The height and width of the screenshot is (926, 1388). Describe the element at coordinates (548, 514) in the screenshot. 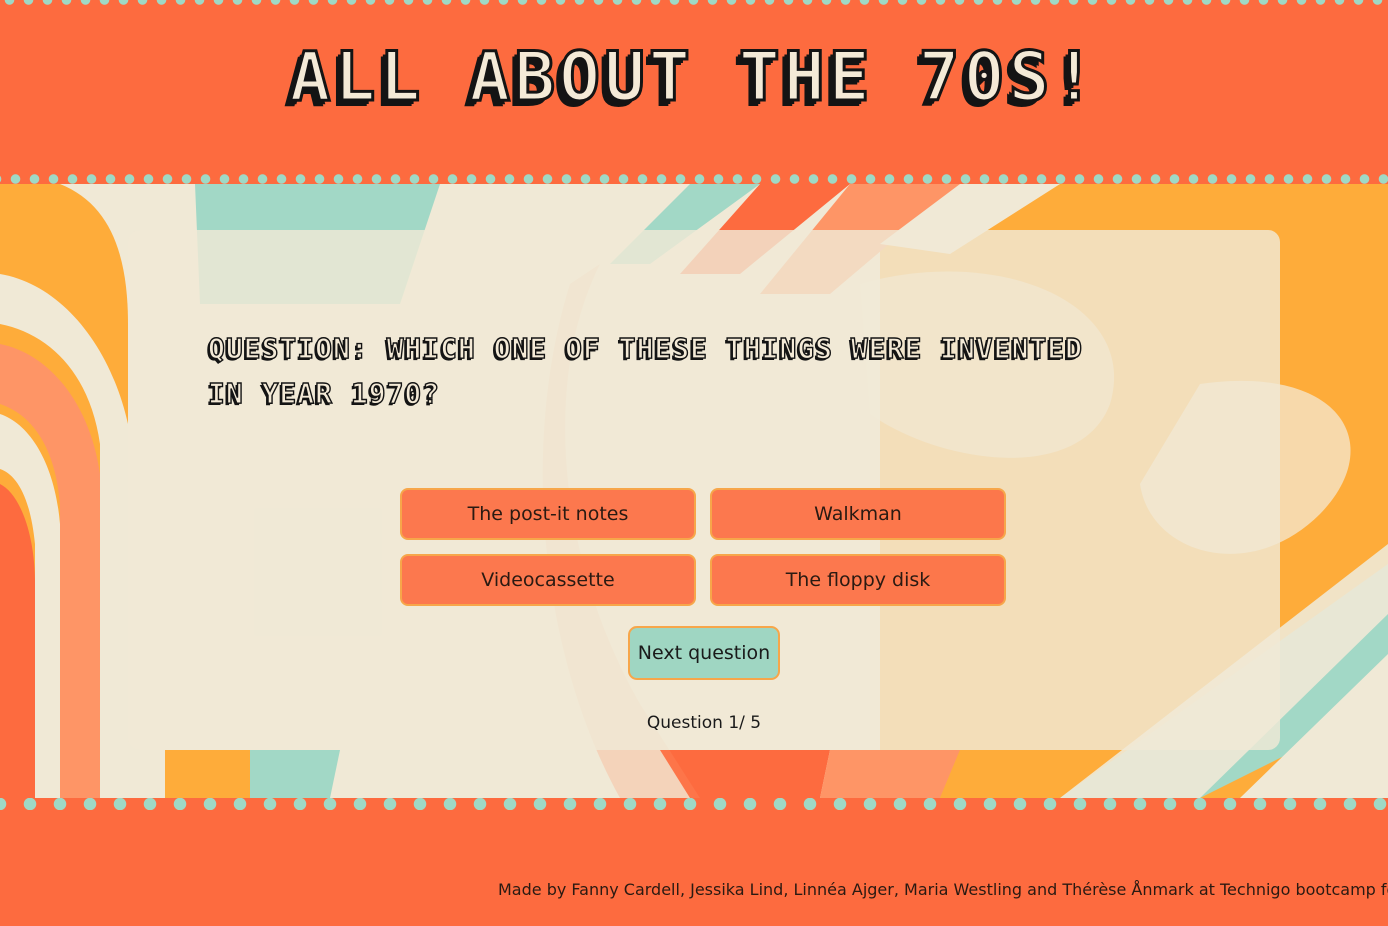

I see `answer-button-post-it-notes: The post-it notes` at that location.